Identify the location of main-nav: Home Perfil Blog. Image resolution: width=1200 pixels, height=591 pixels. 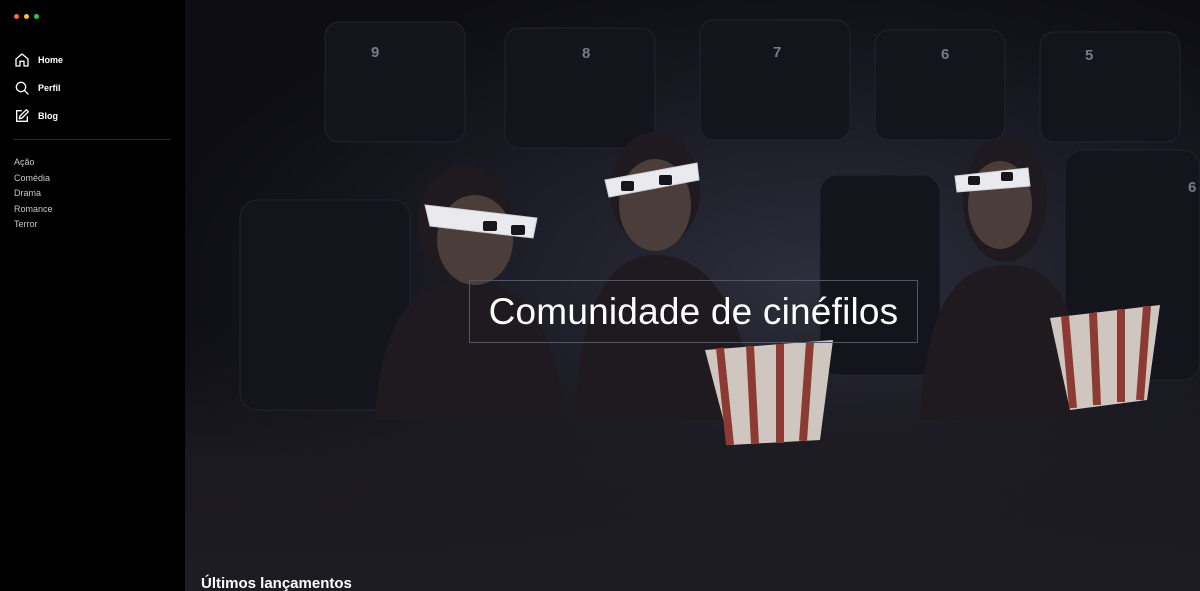
(92, 88).